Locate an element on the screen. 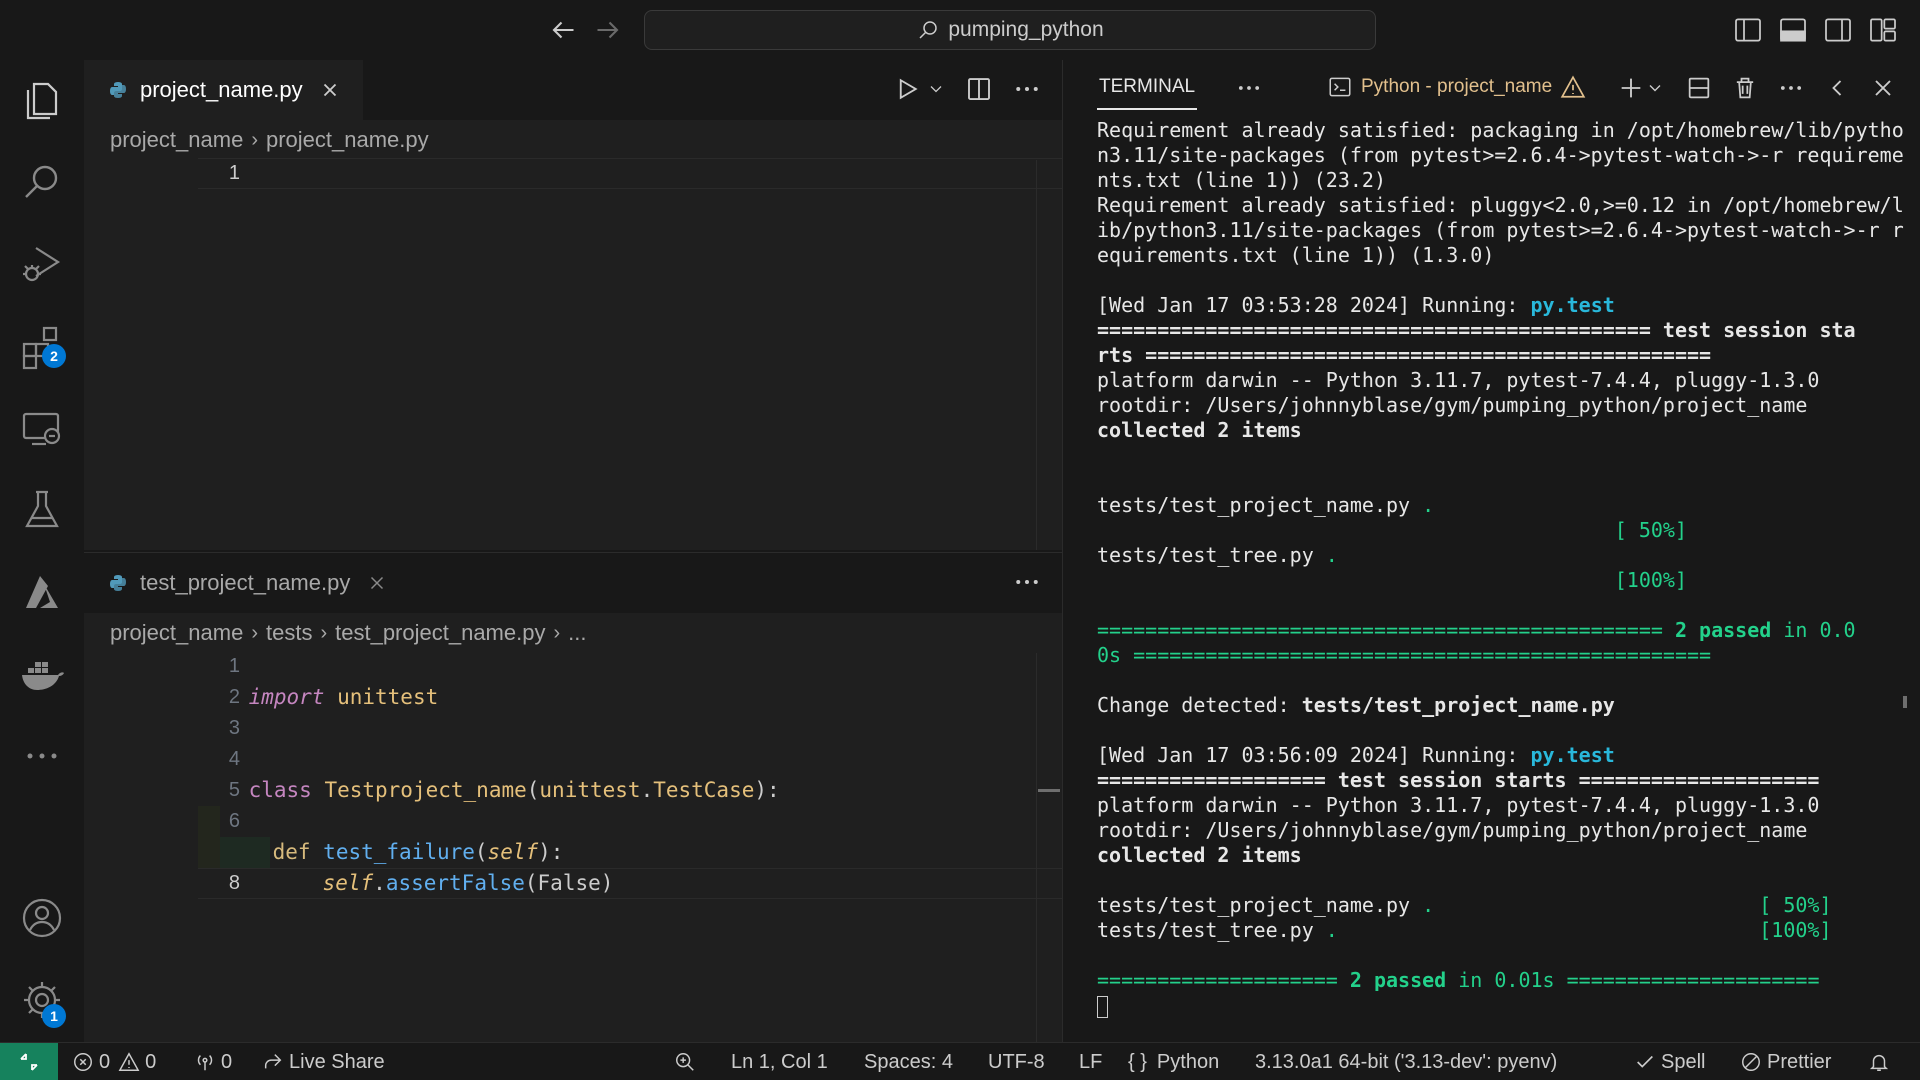 Image resolution: width=1920 pixels, height=1080 pixels. remote-explorer-icon is located at coordinates (42, 428).